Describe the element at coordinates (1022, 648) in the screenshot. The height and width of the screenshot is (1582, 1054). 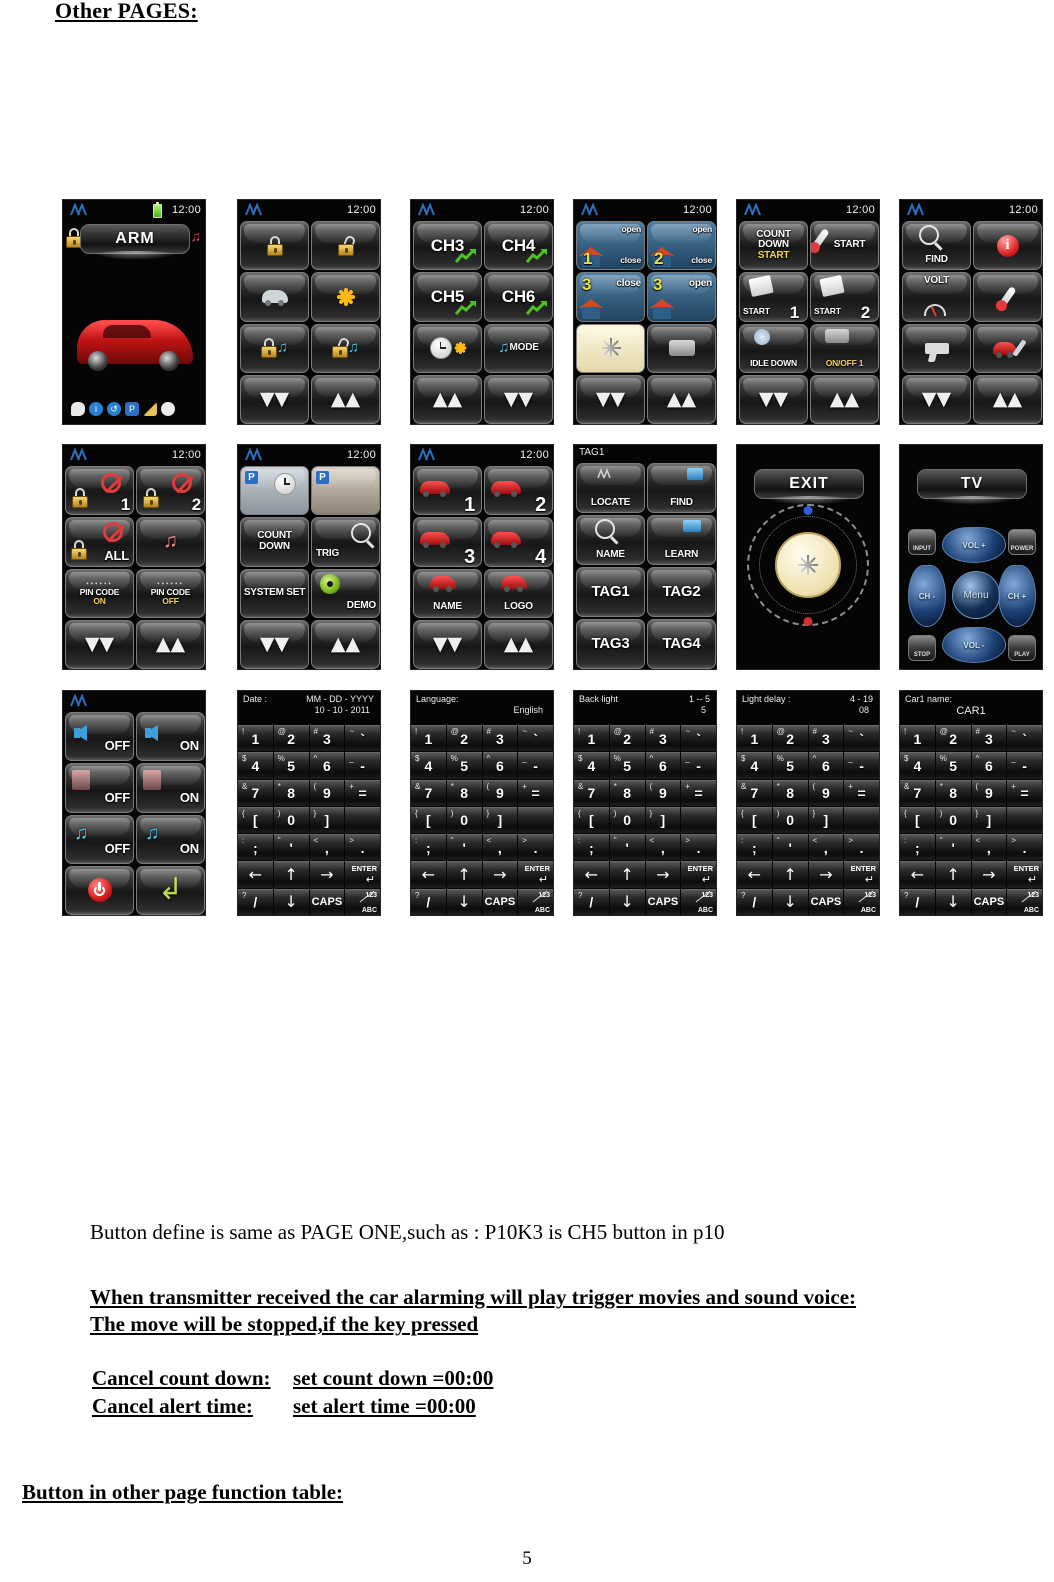
I see `play-button: PLAY` at that location.